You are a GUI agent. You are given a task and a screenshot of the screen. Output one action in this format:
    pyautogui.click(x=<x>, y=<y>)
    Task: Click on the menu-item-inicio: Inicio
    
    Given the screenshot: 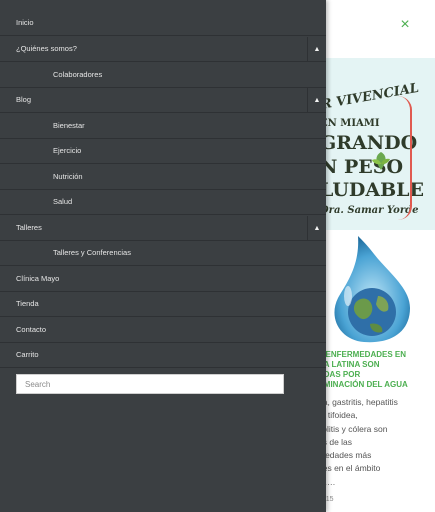 What is the action you would take?
    pyautogui.click(x=163, y=23)
    